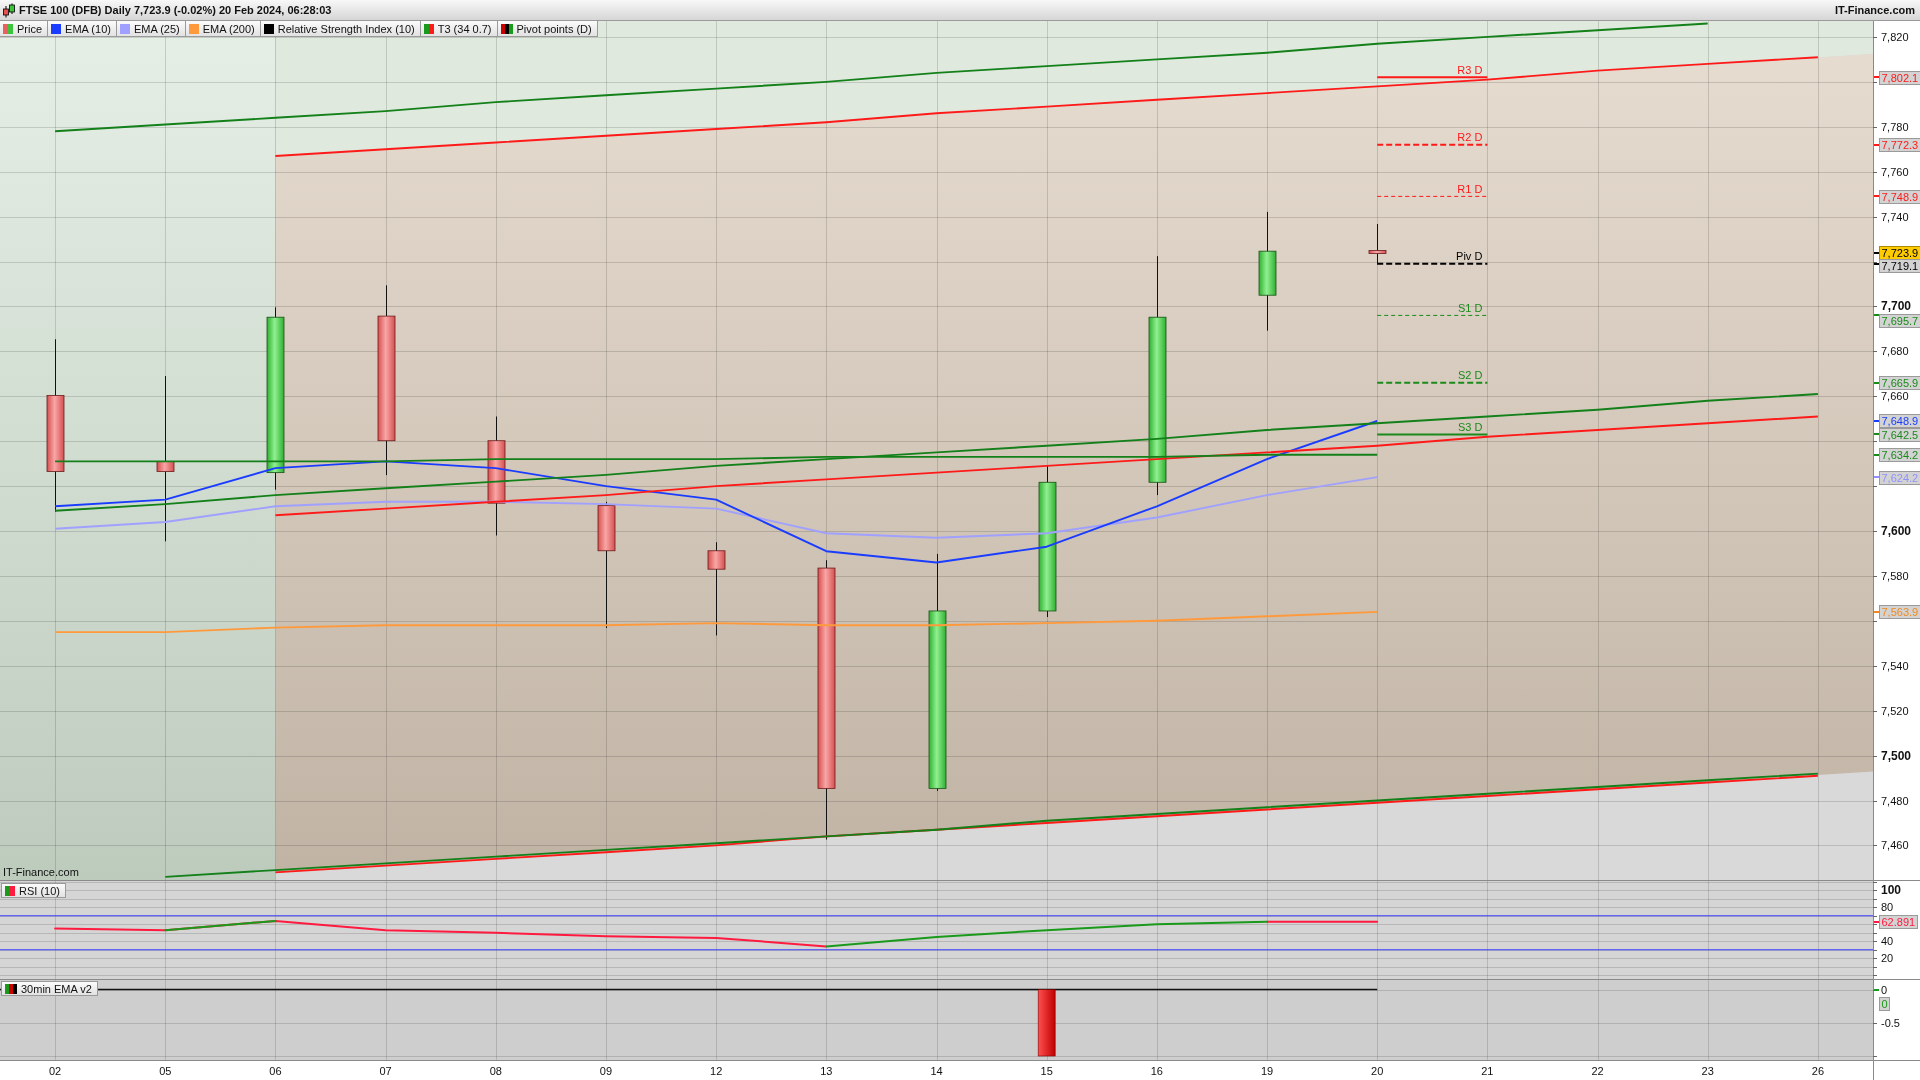  What do you see at coordinates (49, 988) in the screenshot?
I see `legend-item: 30min EMA v2` at bounding box center [49, 988].